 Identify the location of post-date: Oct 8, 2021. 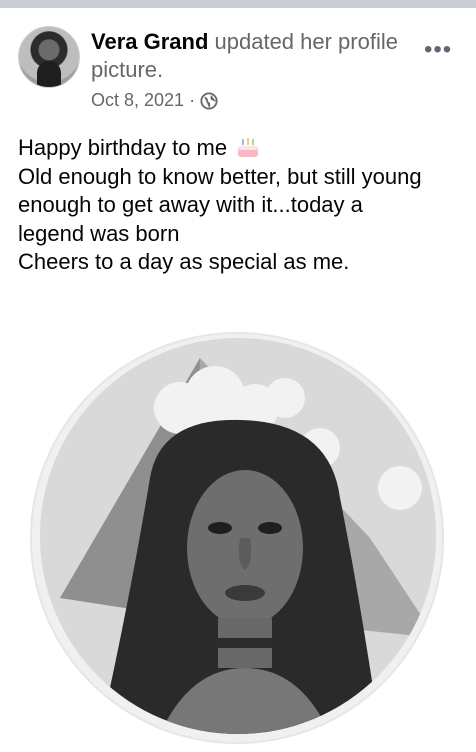
(137, 100).